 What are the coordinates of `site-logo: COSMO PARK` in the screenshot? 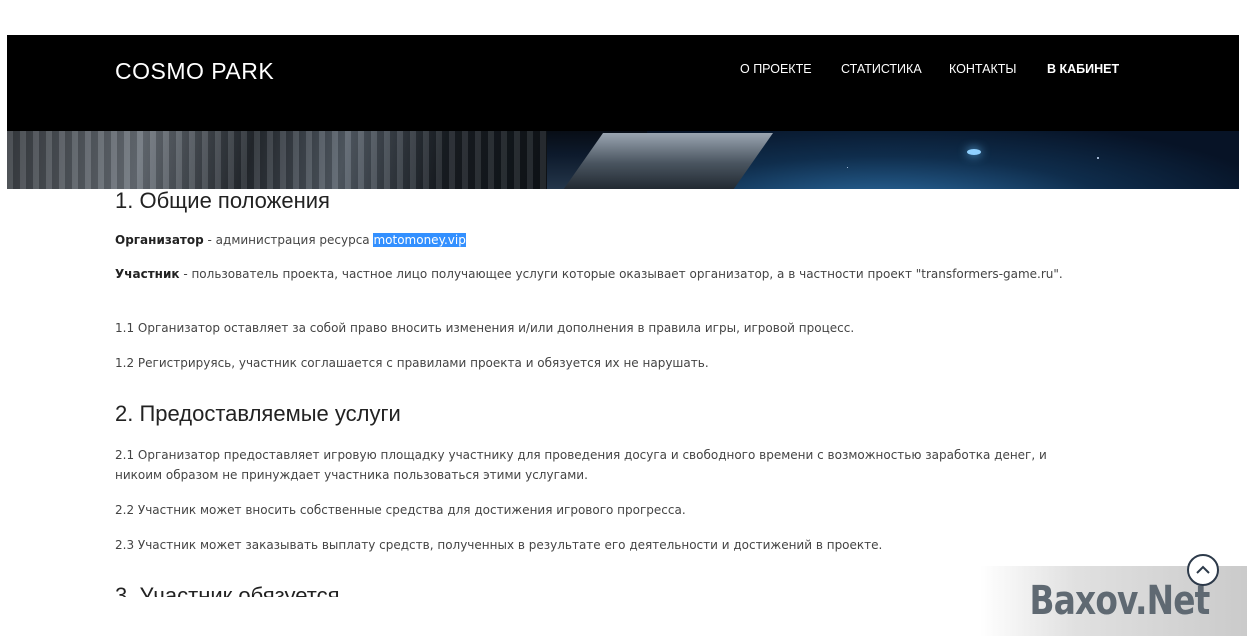 It's located at (194, 71).